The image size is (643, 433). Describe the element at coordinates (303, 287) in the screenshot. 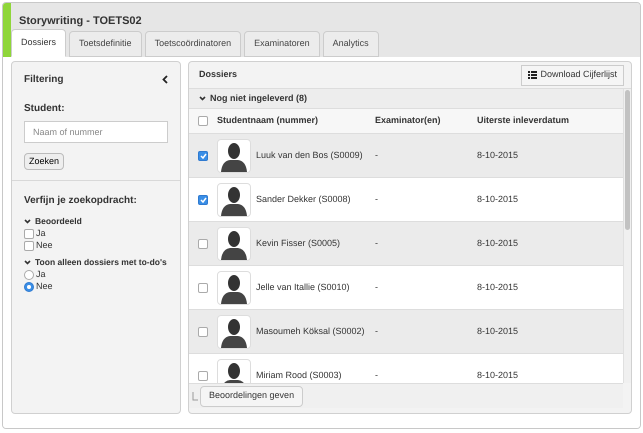

I see `table-cell-text: Jelle van Itallie (S0010)` at that location.